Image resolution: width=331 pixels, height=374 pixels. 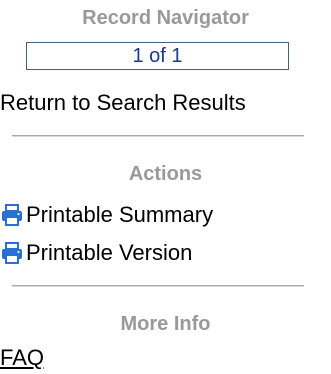 I want to click on printable-version-link: Printable Version, so click(x=96, y=253).